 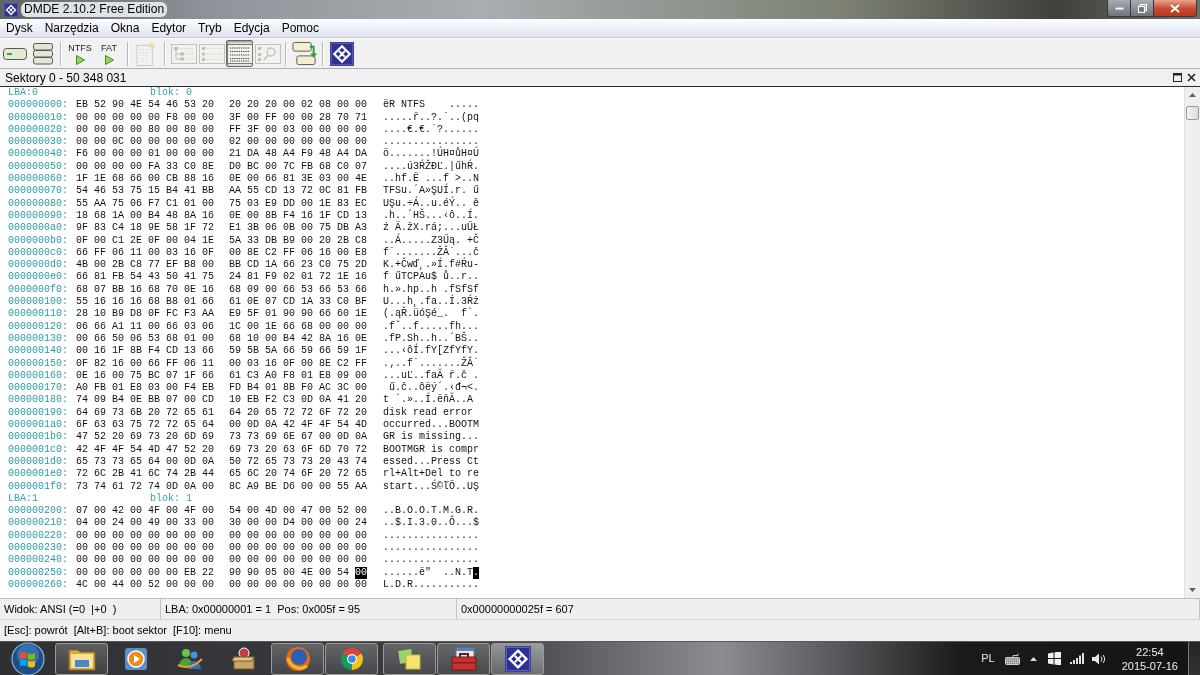 I want to click on hex-bytes: 00 03 16 0F 00 8E C2 FF, so click(x=298, y=363).